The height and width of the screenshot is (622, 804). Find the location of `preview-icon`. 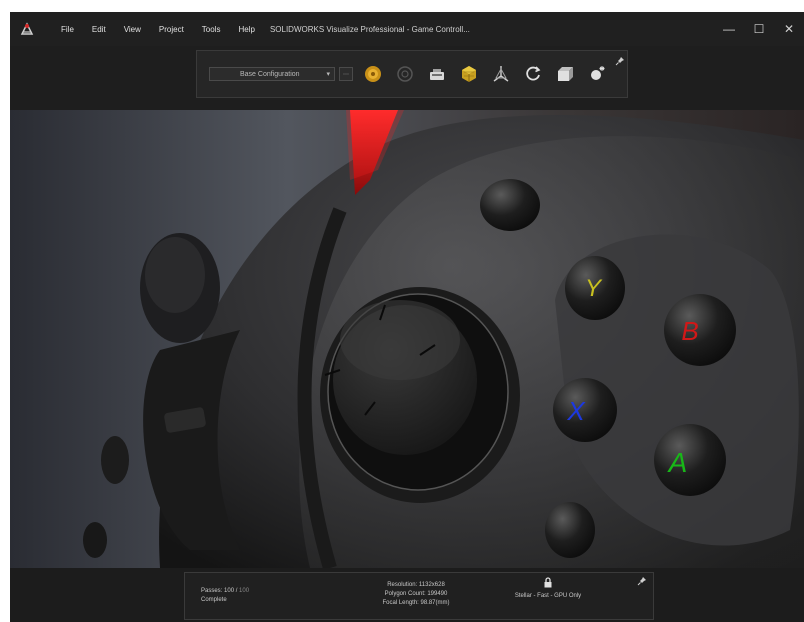

preview-icon is located at coordinates (405, 74).